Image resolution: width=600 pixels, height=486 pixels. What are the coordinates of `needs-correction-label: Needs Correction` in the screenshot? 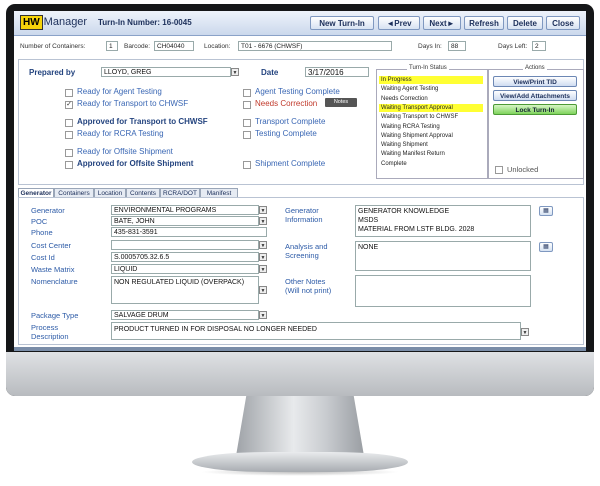 It's located at (286, 103).